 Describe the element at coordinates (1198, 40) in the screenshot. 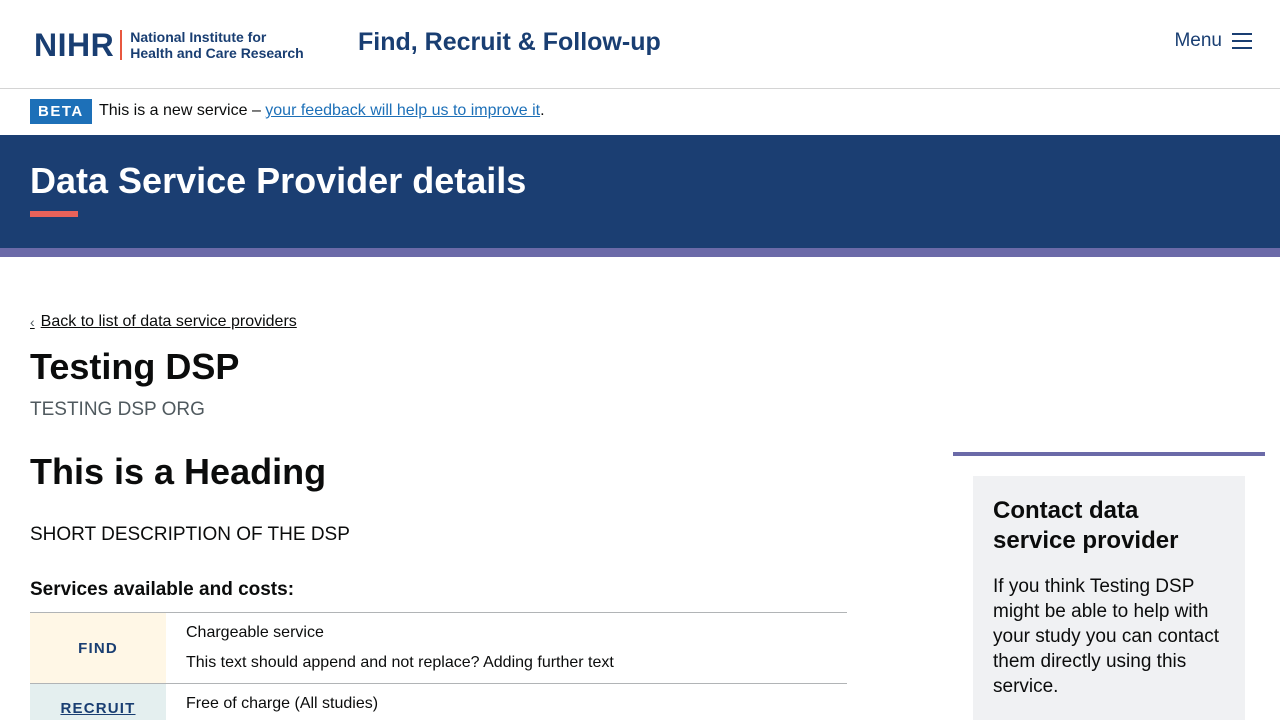

I see `menu-label: Menu` at that location.